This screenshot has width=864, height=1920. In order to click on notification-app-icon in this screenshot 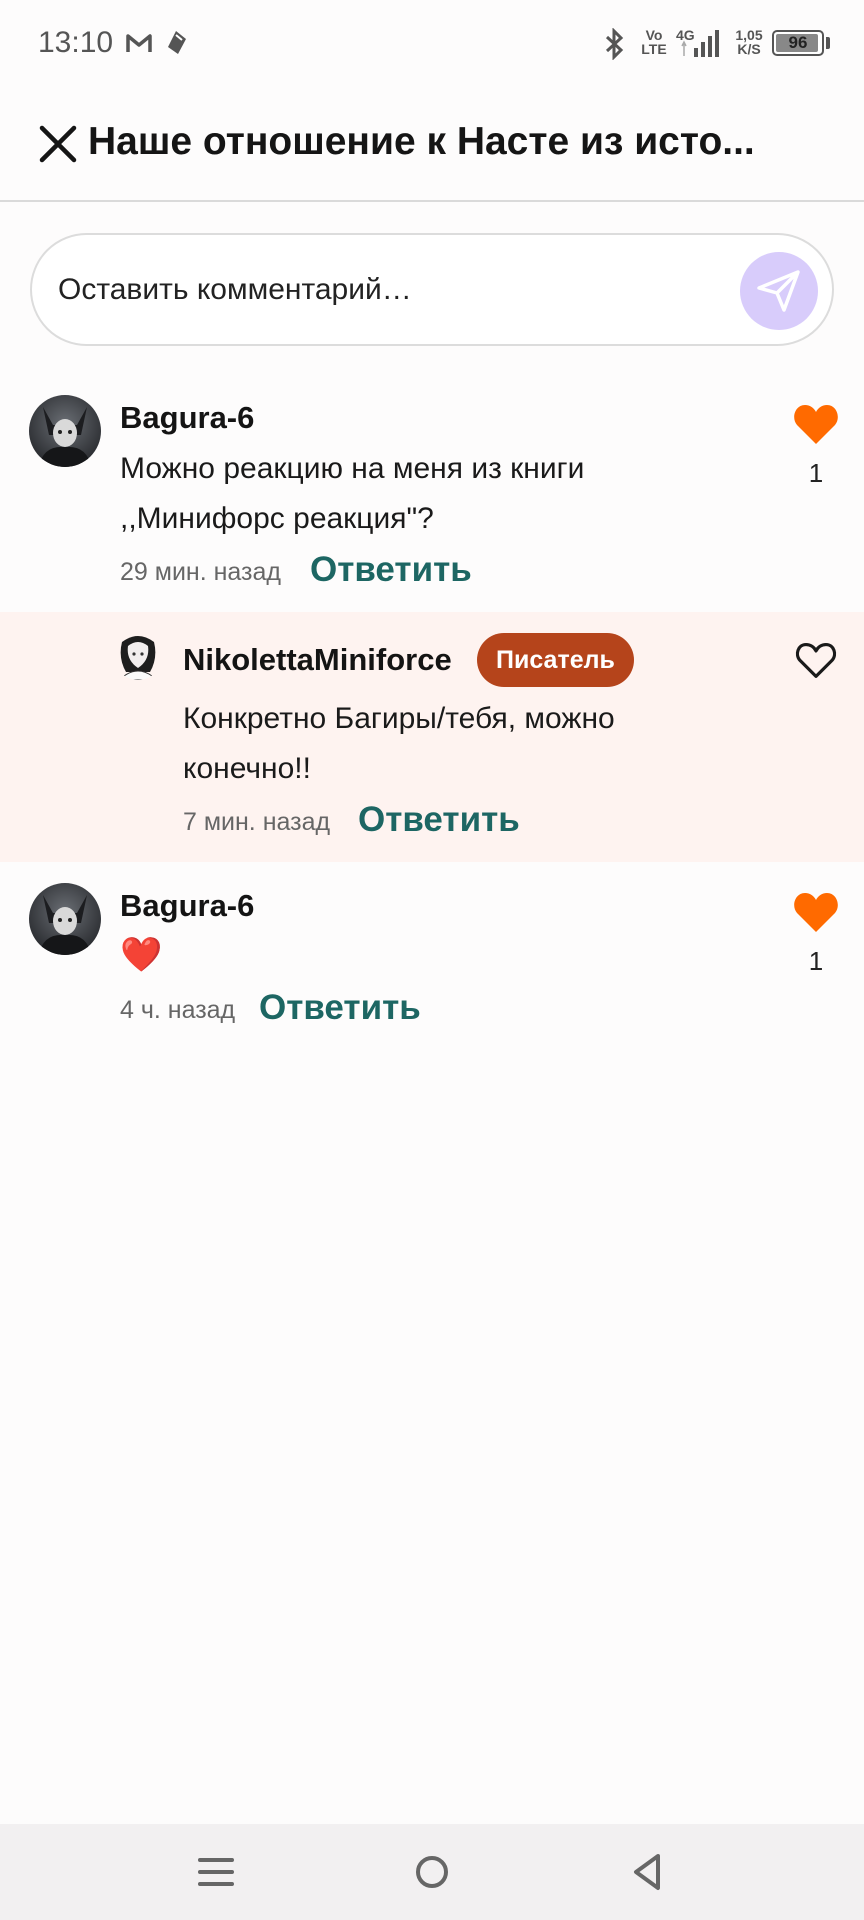, I will do `click(177, 42)`.